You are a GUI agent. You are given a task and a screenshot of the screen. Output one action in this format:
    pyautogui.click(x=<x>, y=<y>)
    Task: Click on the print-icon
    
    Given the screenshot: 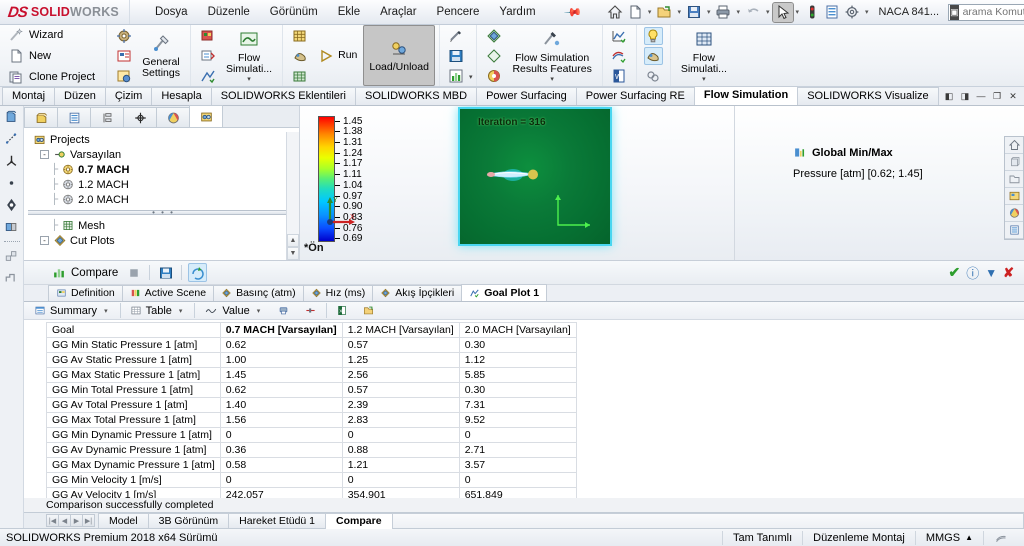 What is the action you would take?
    pyautogui.click(x=723, y=12)
    